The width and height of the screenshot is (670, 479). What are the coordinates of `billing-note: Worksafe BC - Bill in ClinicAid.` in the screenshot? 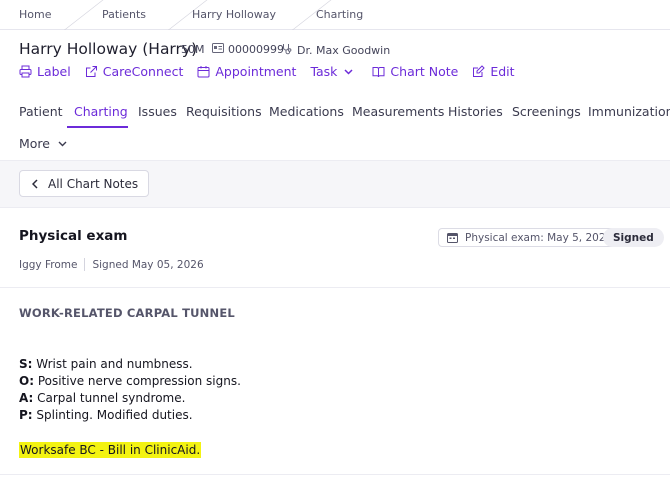 It's located at (110, 450).